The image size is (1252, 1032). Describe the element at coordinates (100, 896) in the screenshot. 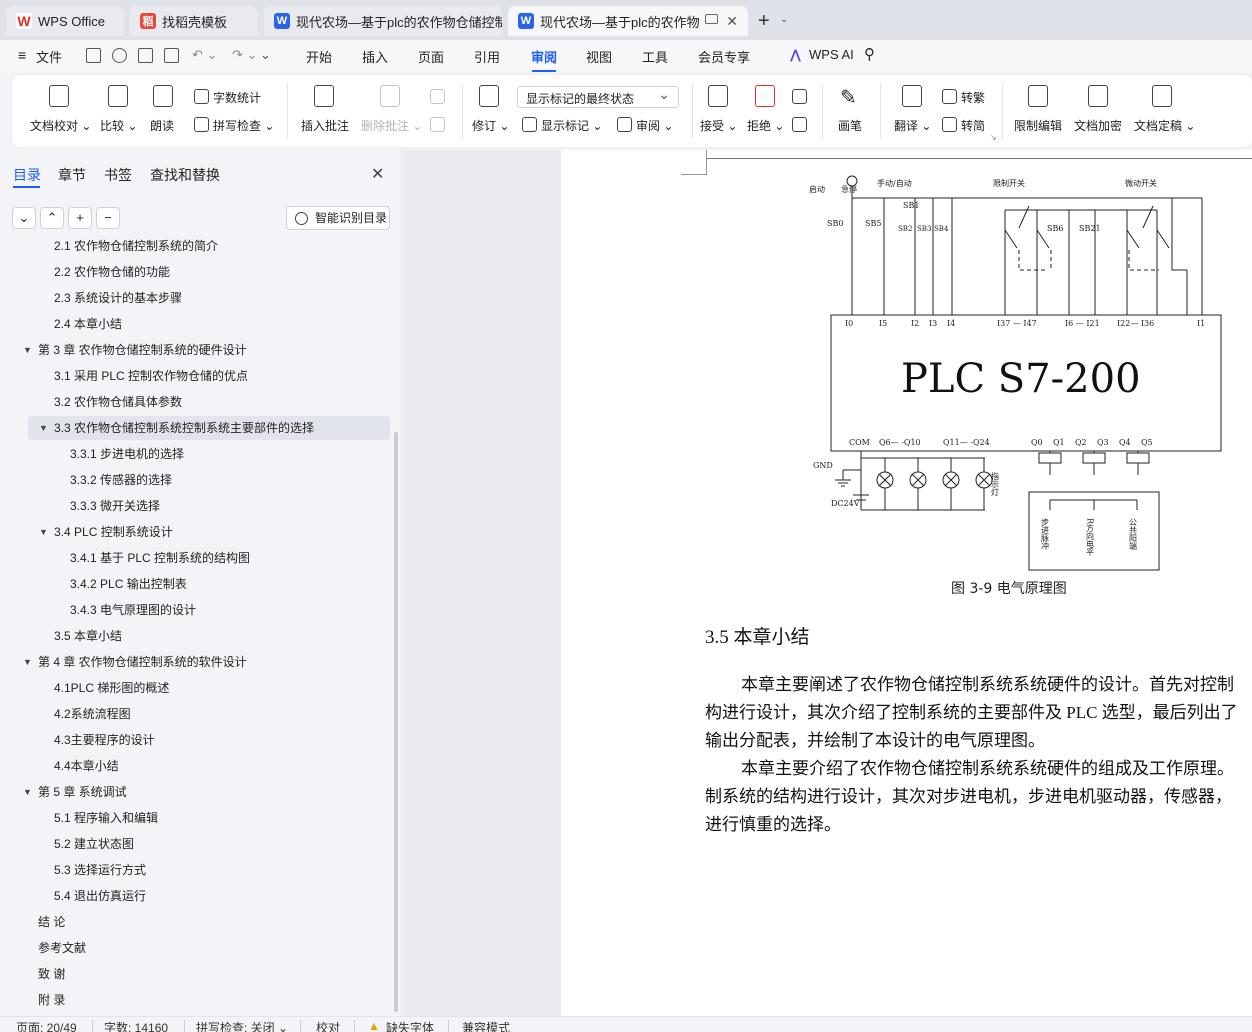

I see `toc-item: 5.4 退出仿真运行` at that location.